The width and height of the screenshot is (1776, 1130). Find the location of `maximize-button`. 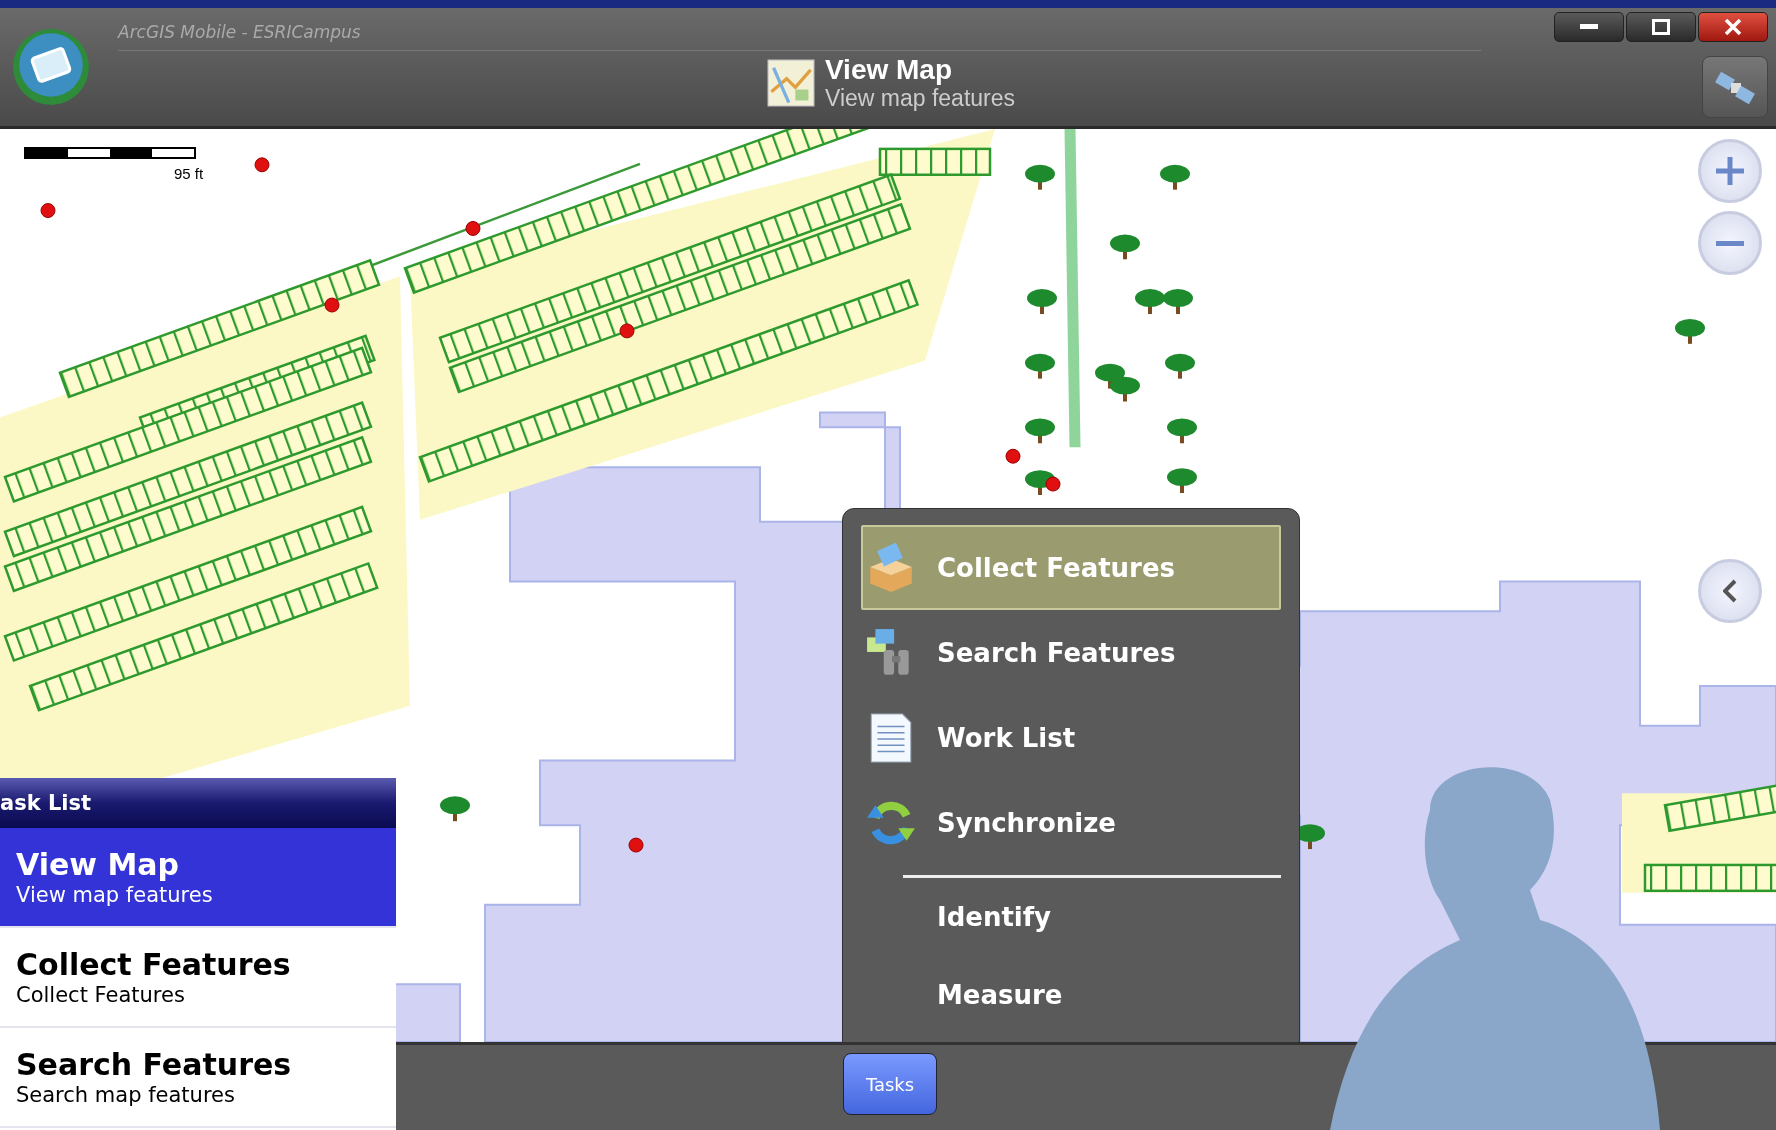

maximize-button is located at coordinates (1661, 27).